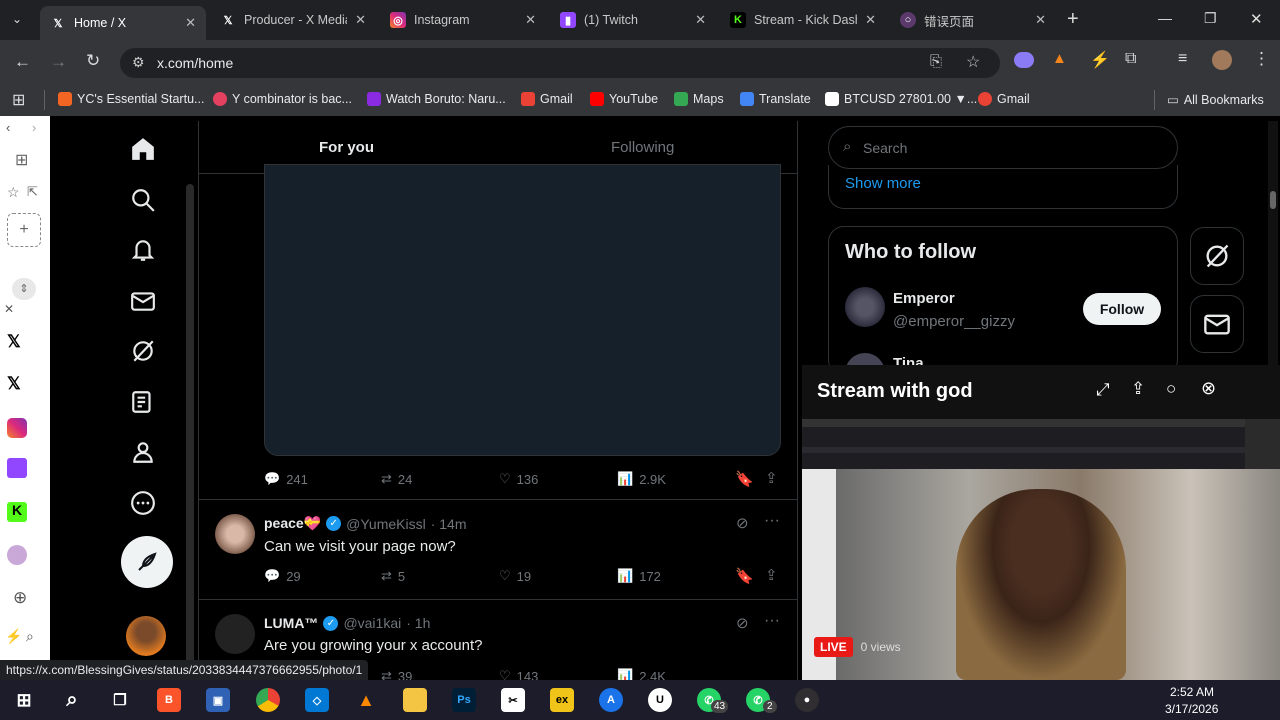 The image size is (1280, 720). What do you see at coordinates (18, 100) in the screenshot?
I see `apps-icon: ⊞` at bounding box center [18, 100].